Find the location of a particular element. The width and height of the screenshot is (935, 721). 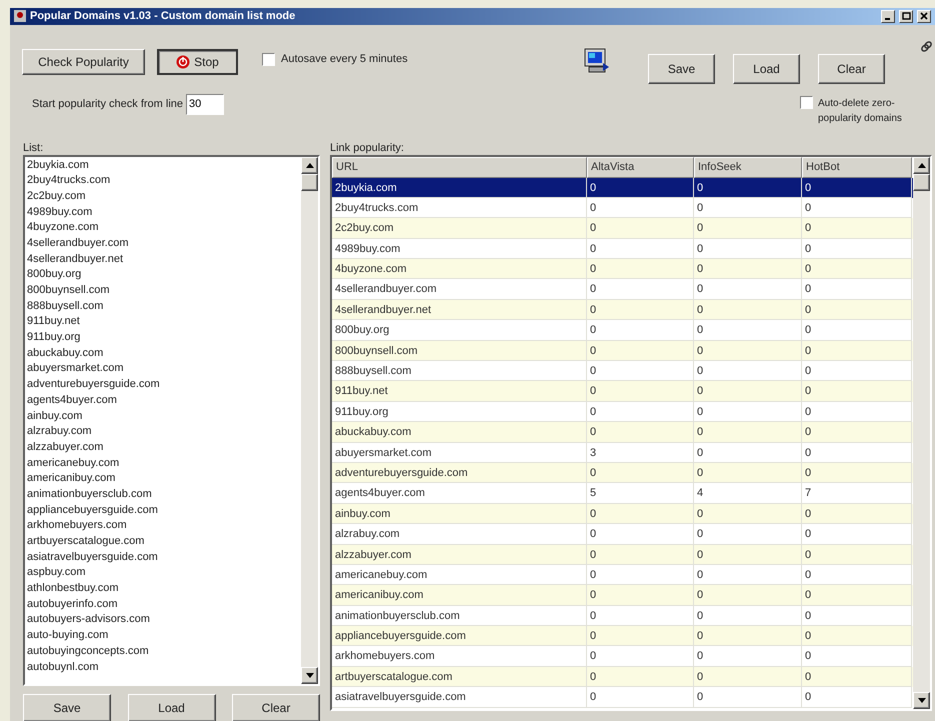

list-item: 800buy.org is located at coordinates (54, 275).